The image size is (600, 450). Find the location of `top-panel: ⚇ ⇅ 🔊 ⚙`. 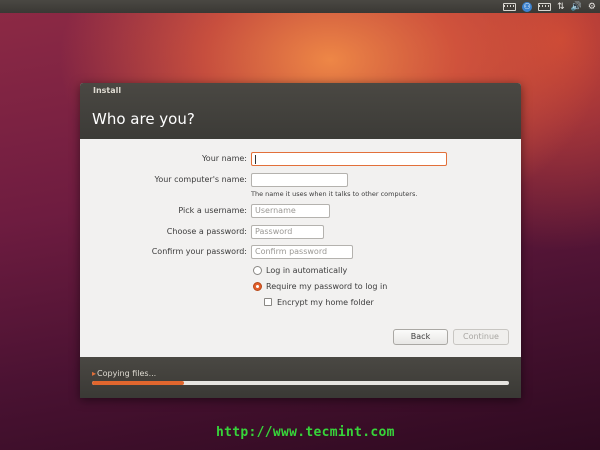

top-panel: ⚇ ⇅ 🔊 ⚙ is located at coordinates (300, 6).